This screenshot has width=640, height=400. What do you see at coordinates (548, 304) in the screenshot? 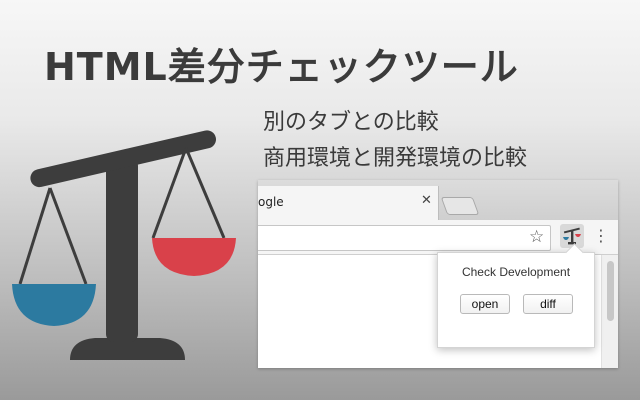
I see `diff-button: diff` at bounding box center [548, 304].